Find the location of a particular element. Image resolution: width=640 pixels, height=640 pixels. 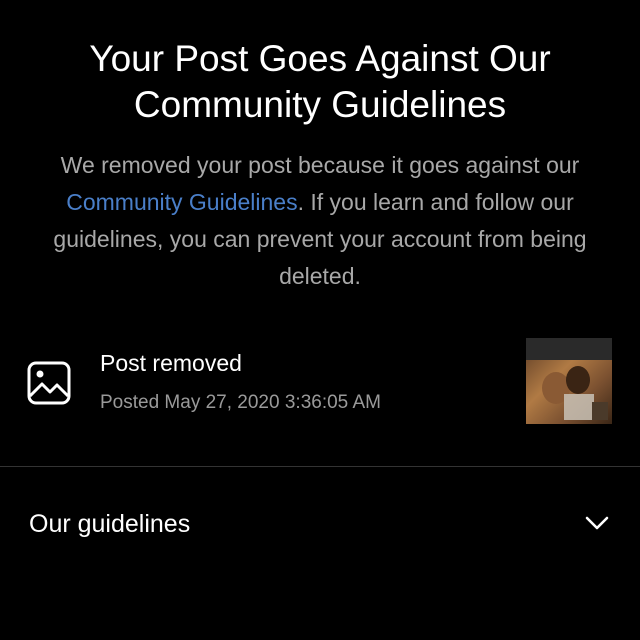

our-guidelines-toggle: Our guidelines is located at coordinates (320, 525).